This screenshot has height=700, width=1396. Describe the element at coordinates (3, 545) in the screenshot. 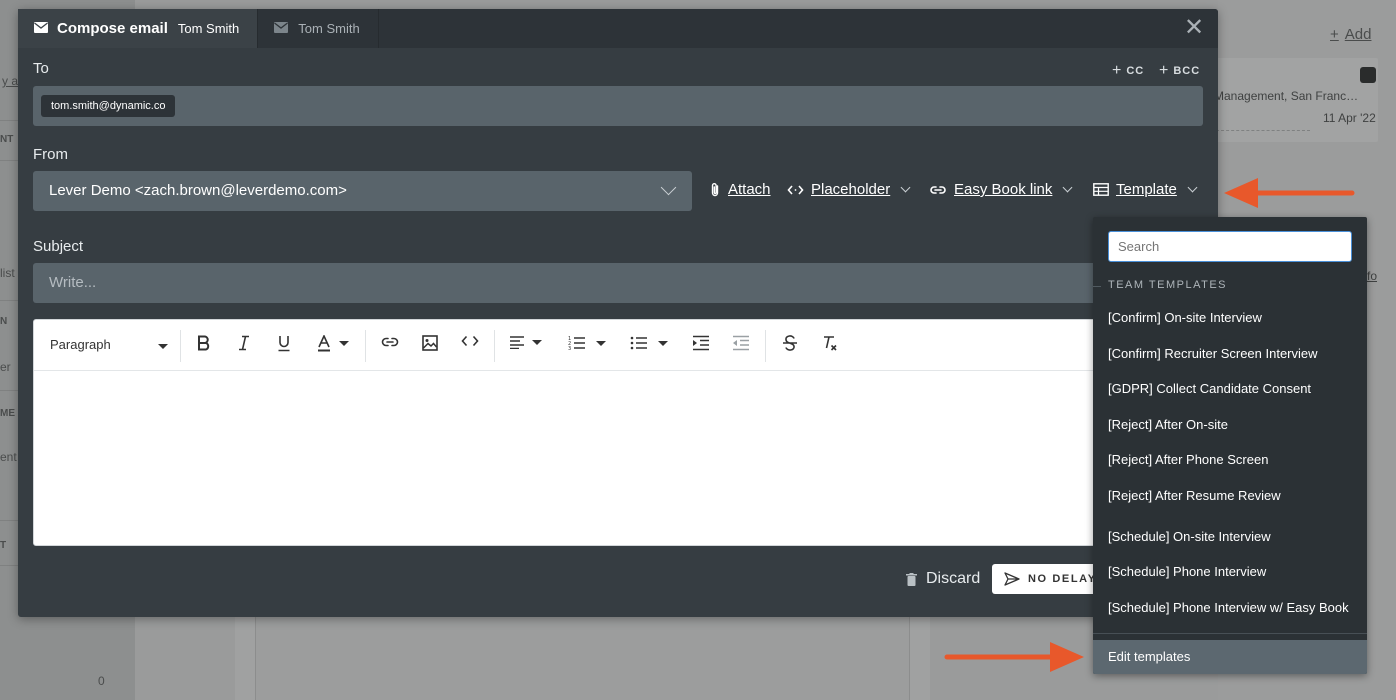

I see `bg-fragment: T` at that location.